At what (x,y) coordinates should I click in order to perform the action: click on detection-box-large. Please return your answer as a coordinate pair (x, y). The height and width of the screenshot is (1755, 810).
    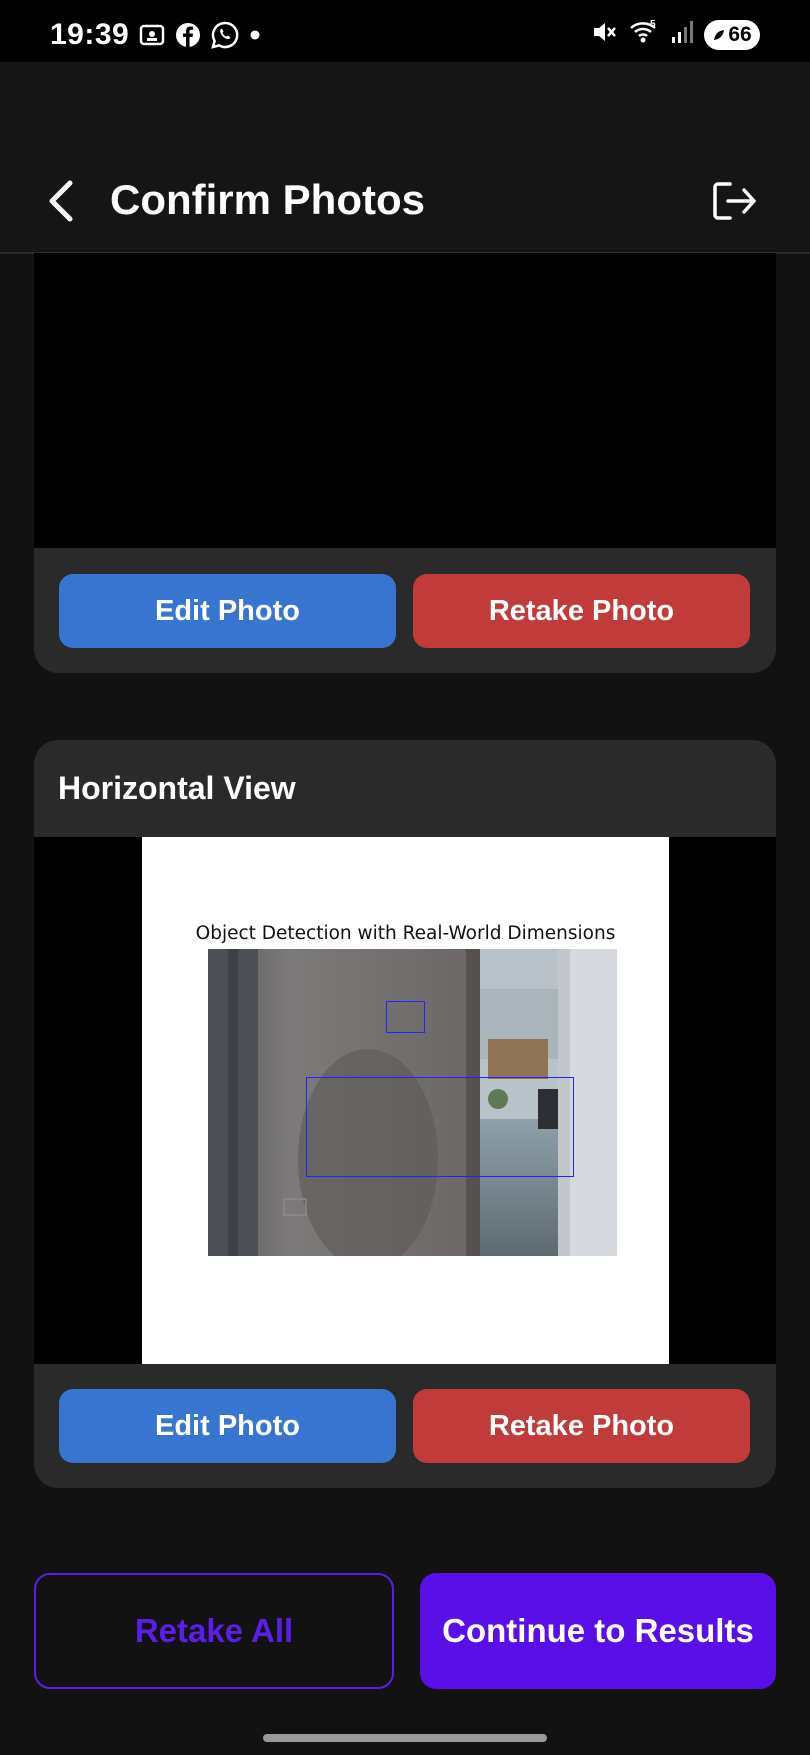
    Looking at the image, I should click on (440, 1127).